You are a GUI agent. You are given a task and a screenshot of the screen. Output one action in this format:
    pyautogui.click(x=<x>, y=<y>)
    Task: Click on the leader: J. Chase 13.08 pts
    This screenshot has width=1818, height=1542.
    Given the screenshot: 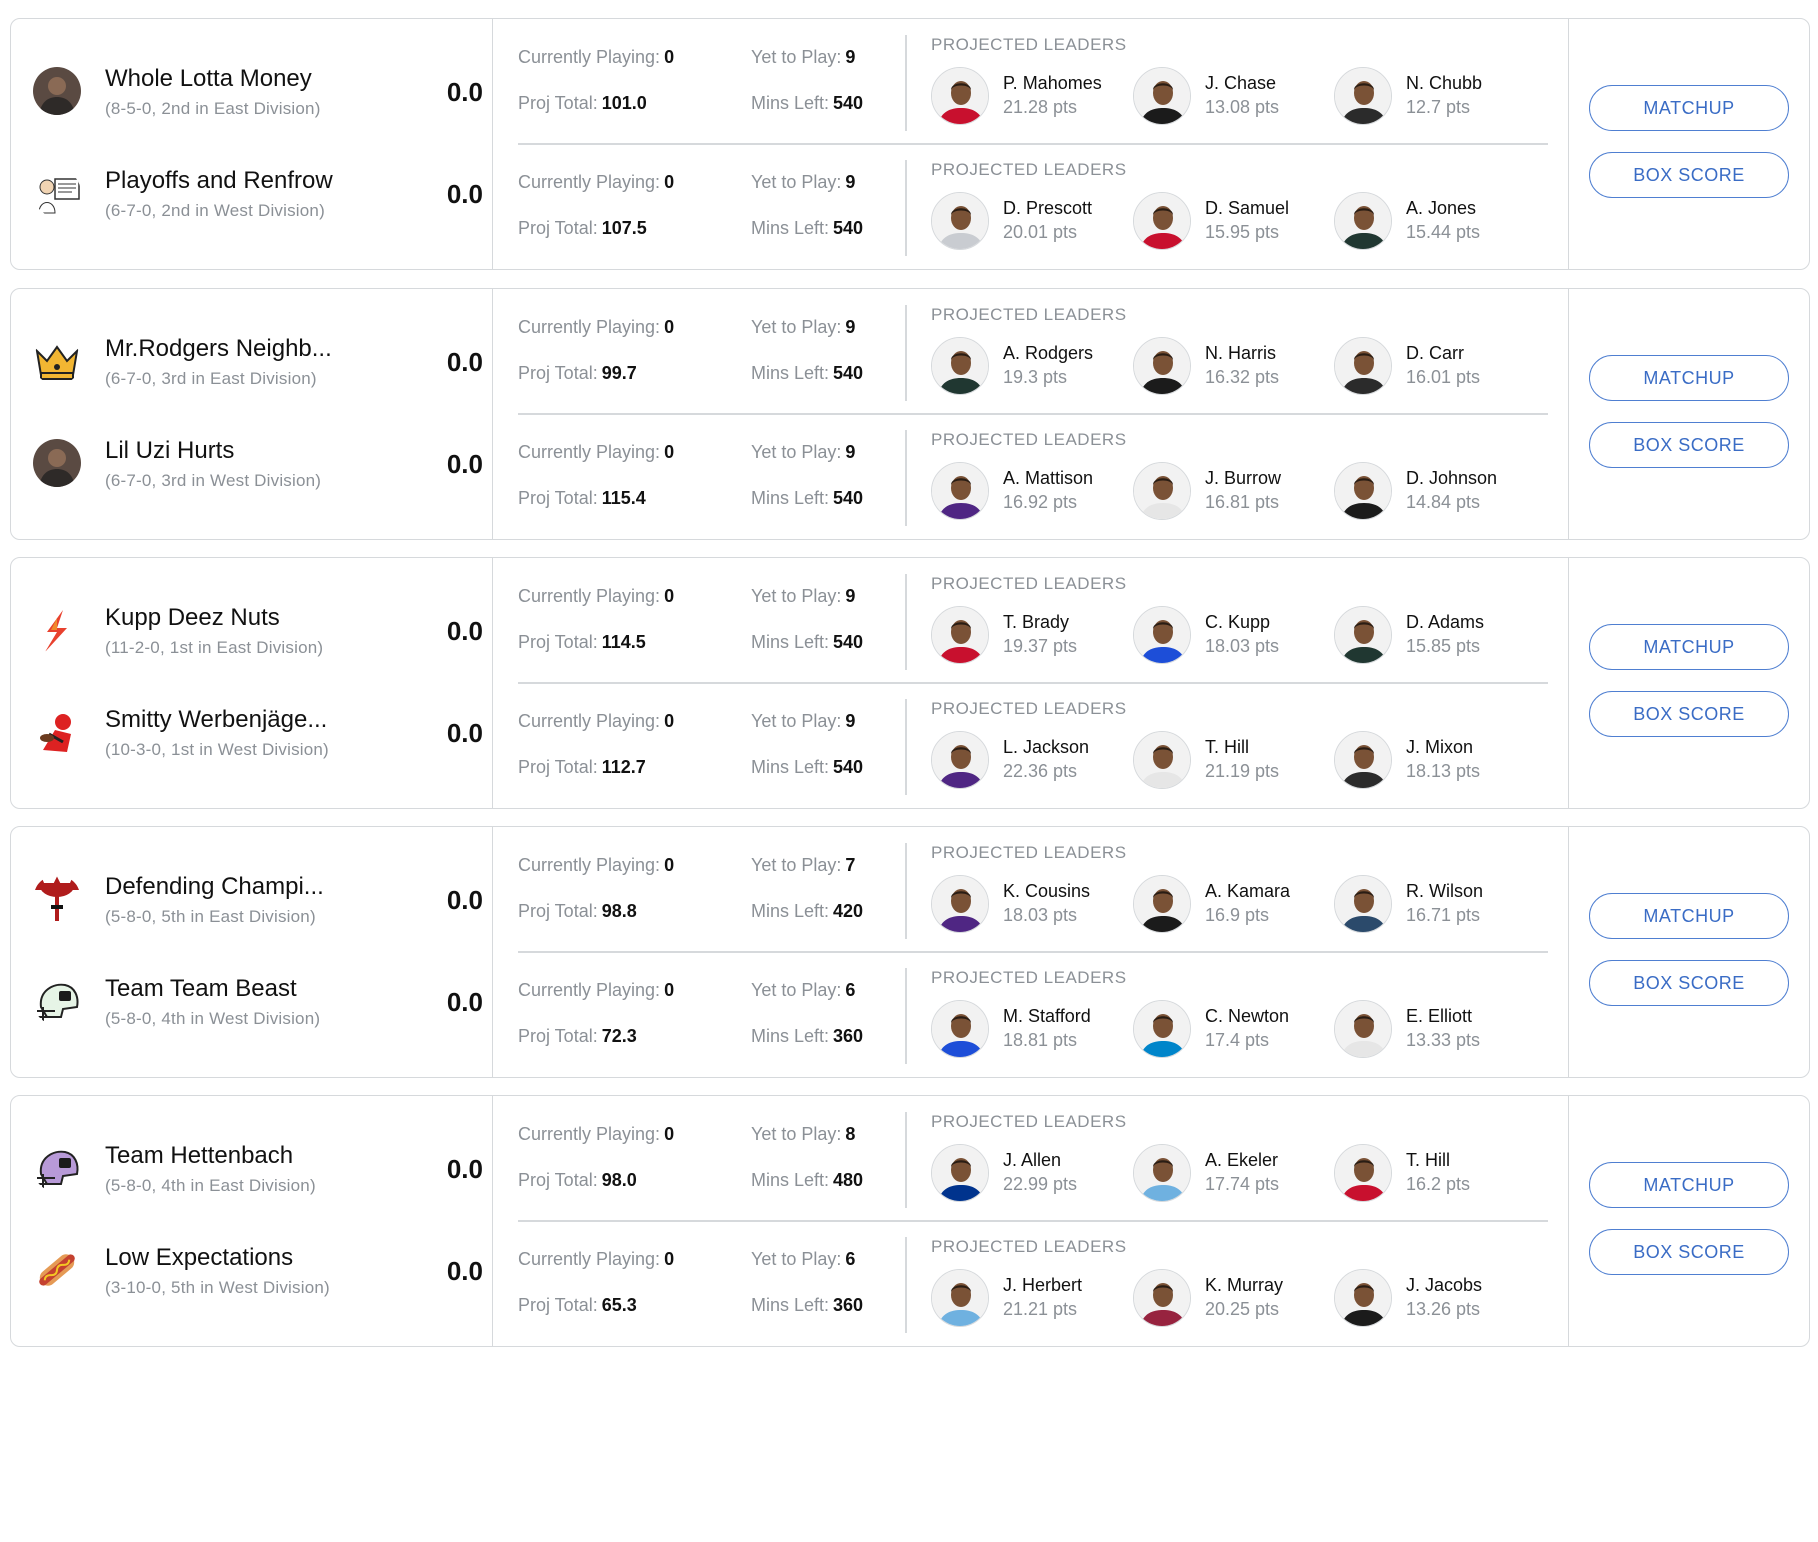 What is the action you would take?
    pyautogui.click(x=1233, y=97)
    